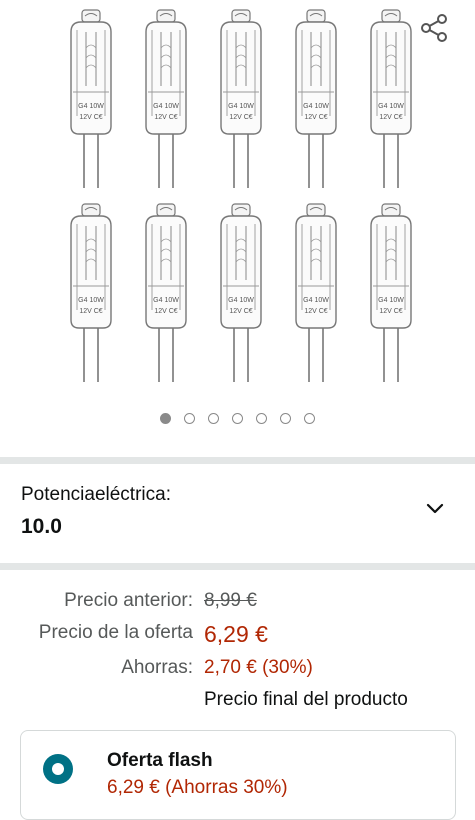 This screenshot has height=820, width=475. What do you see at coordinates (160, 760) in the screenshot?
I see `flash-offer-title: Oferta flash` at bounding box center [160, 760].